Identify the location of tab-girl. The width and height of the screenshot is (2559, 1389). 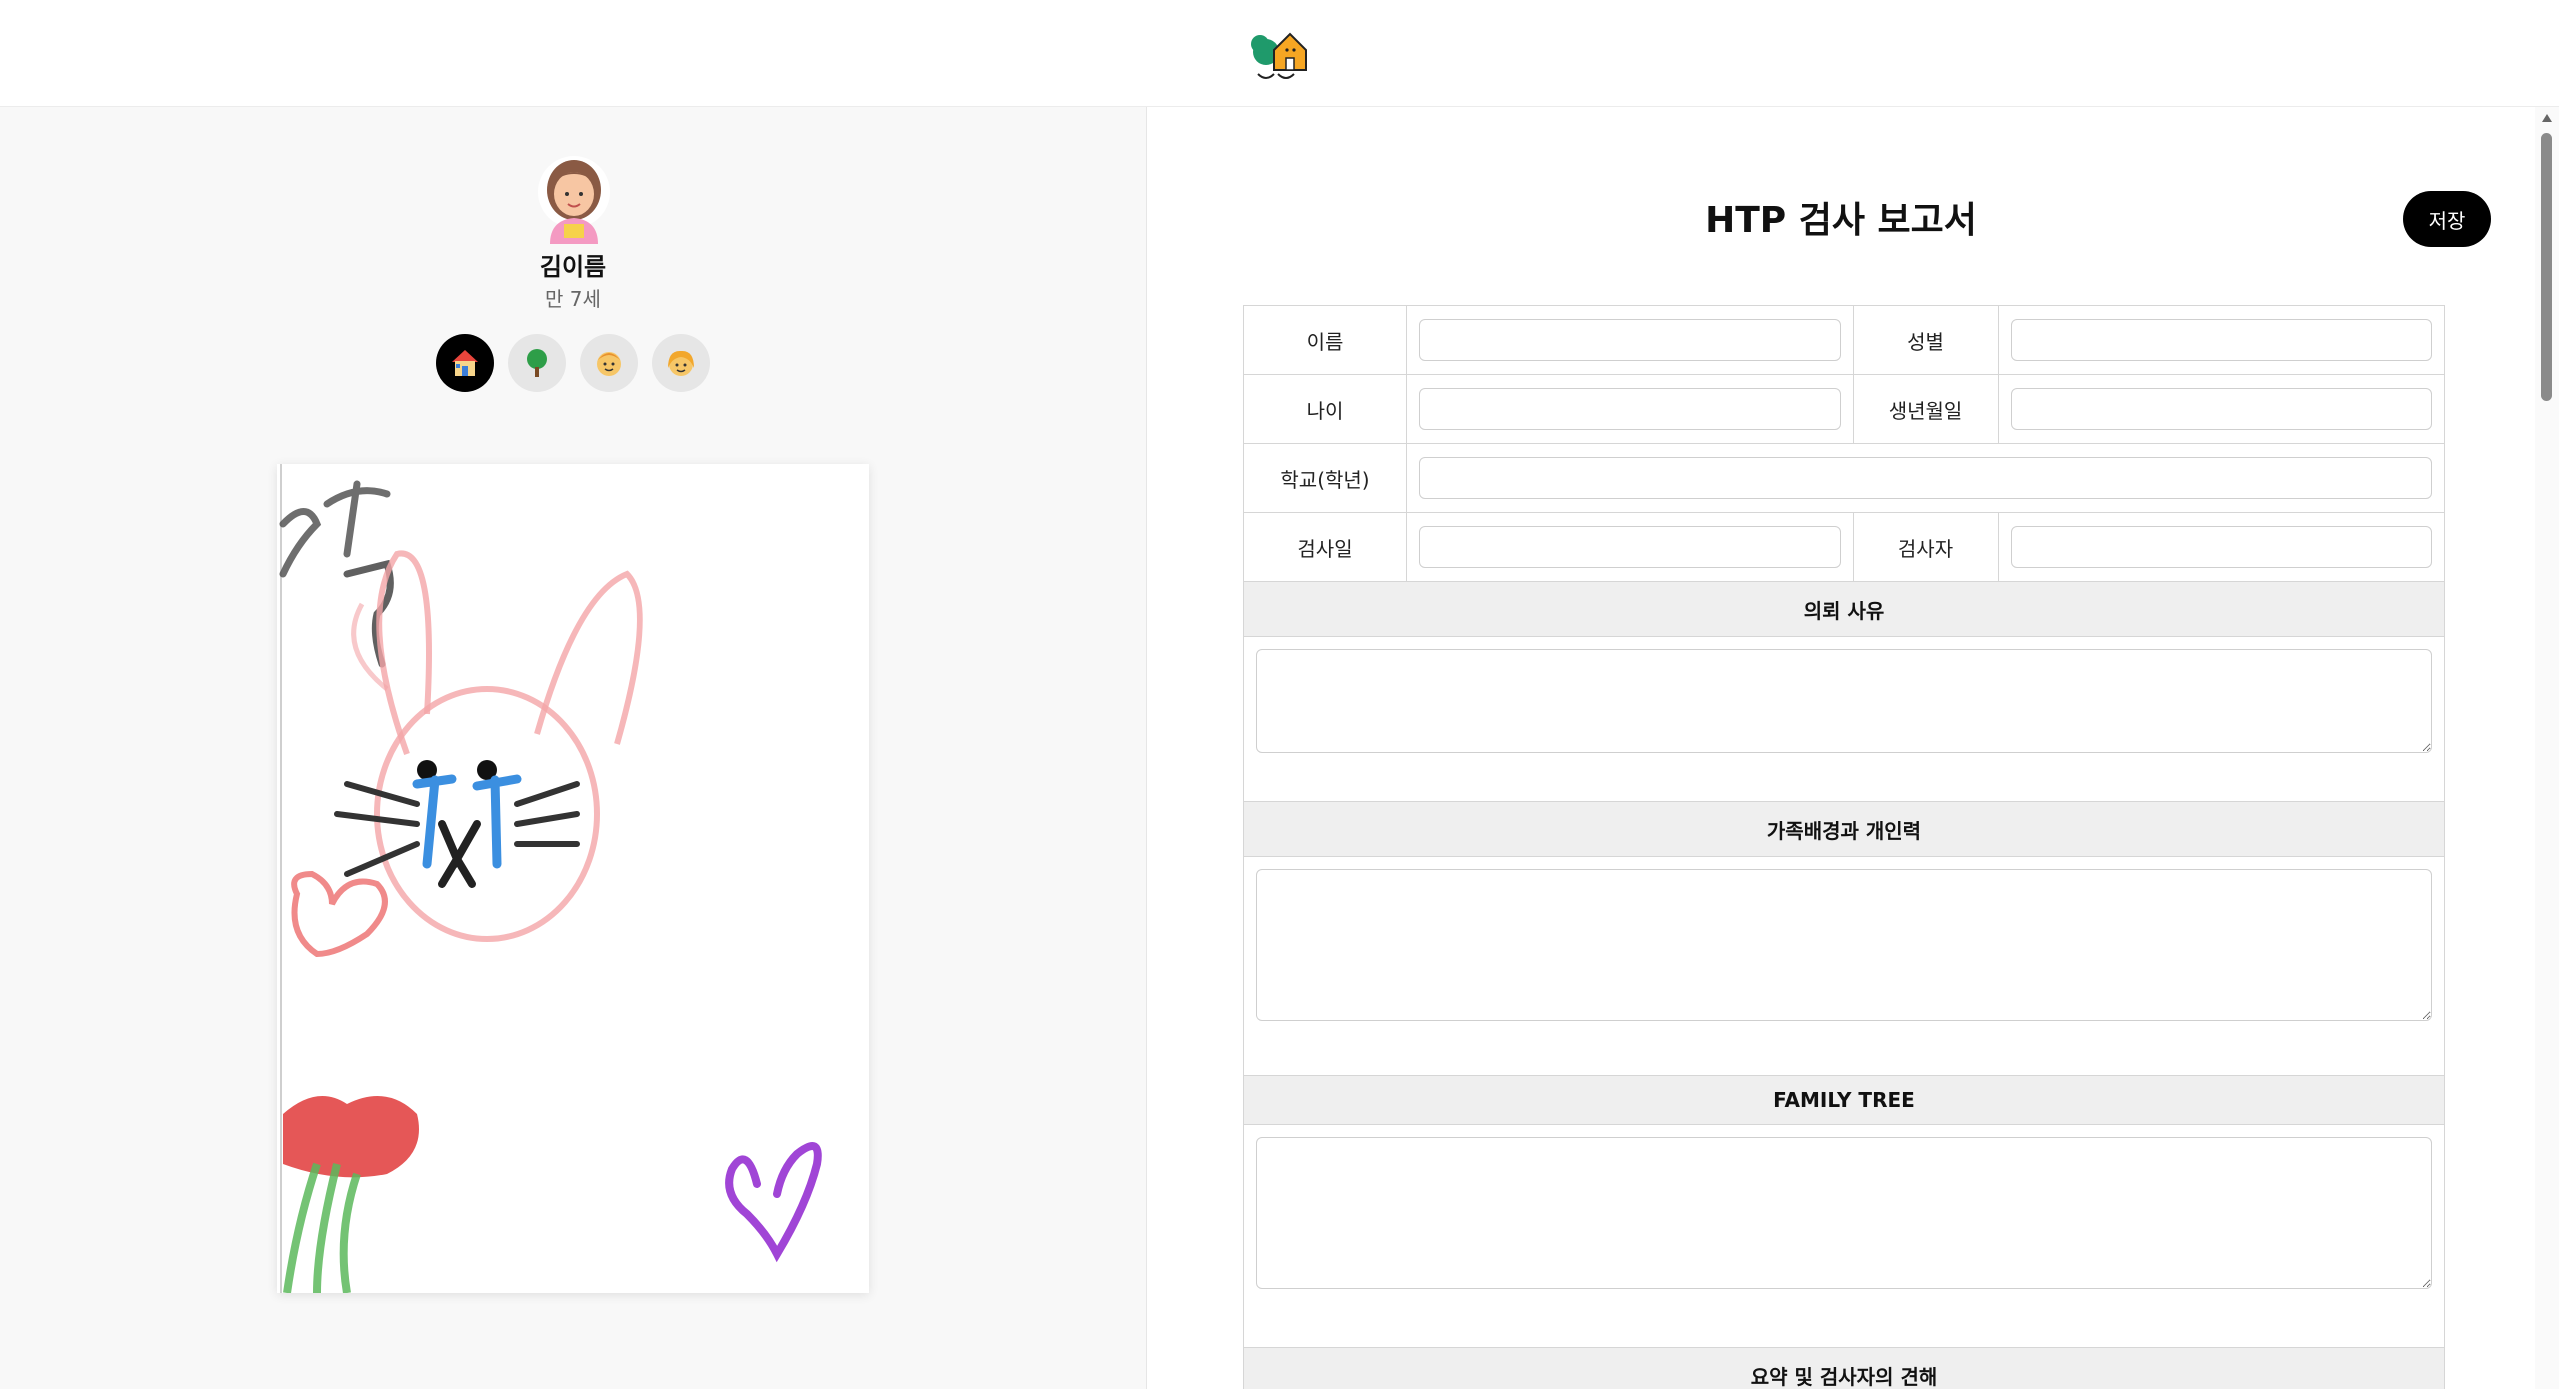
(681, 363).